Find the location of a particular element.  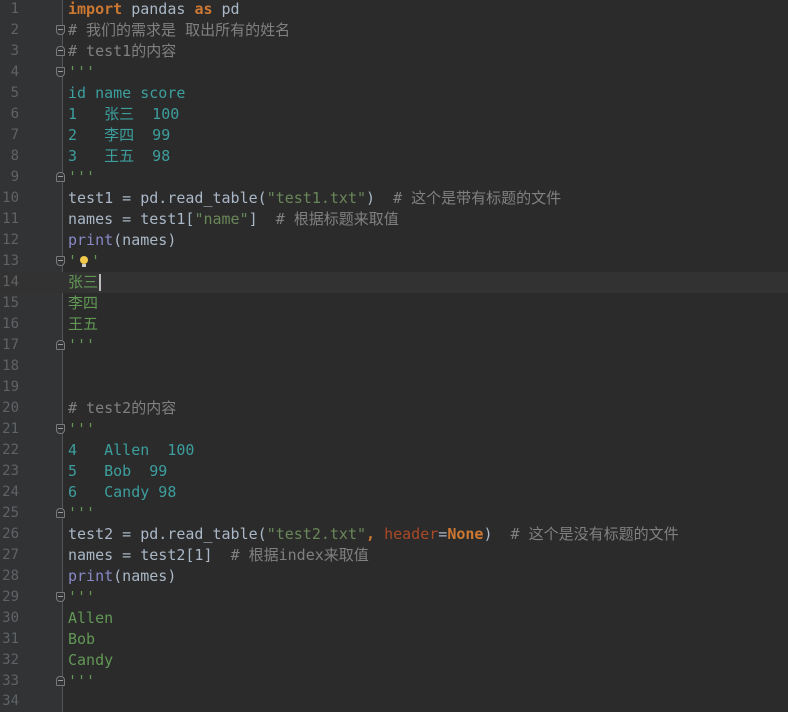

code-line-16: 16 王五 is located at coordinates (394, 324).